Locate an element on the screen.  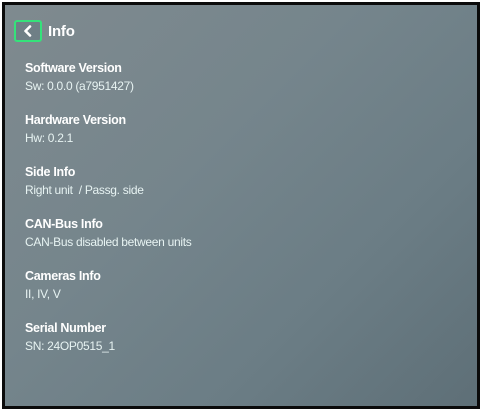
side-info-value: Right unit / Passg. side is located at coordinates (84, 190).